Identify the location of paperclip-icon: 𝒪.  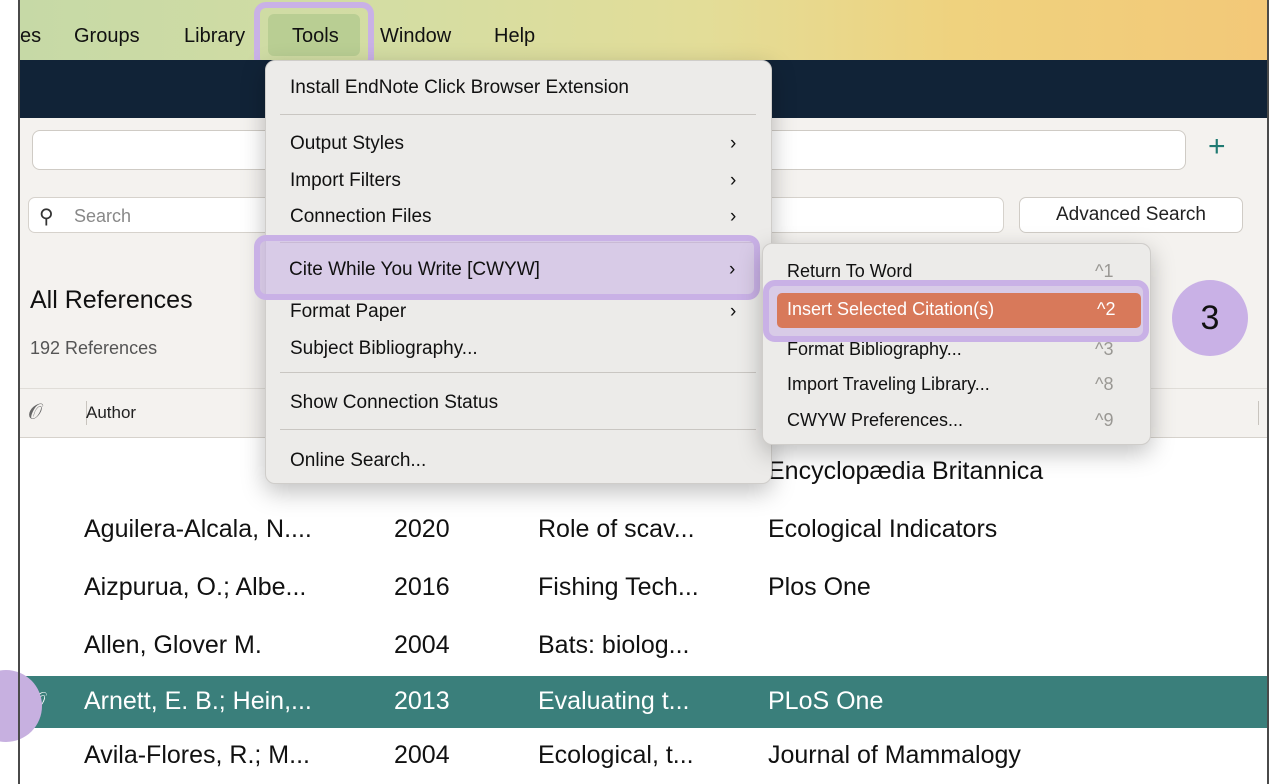
(35, 412).